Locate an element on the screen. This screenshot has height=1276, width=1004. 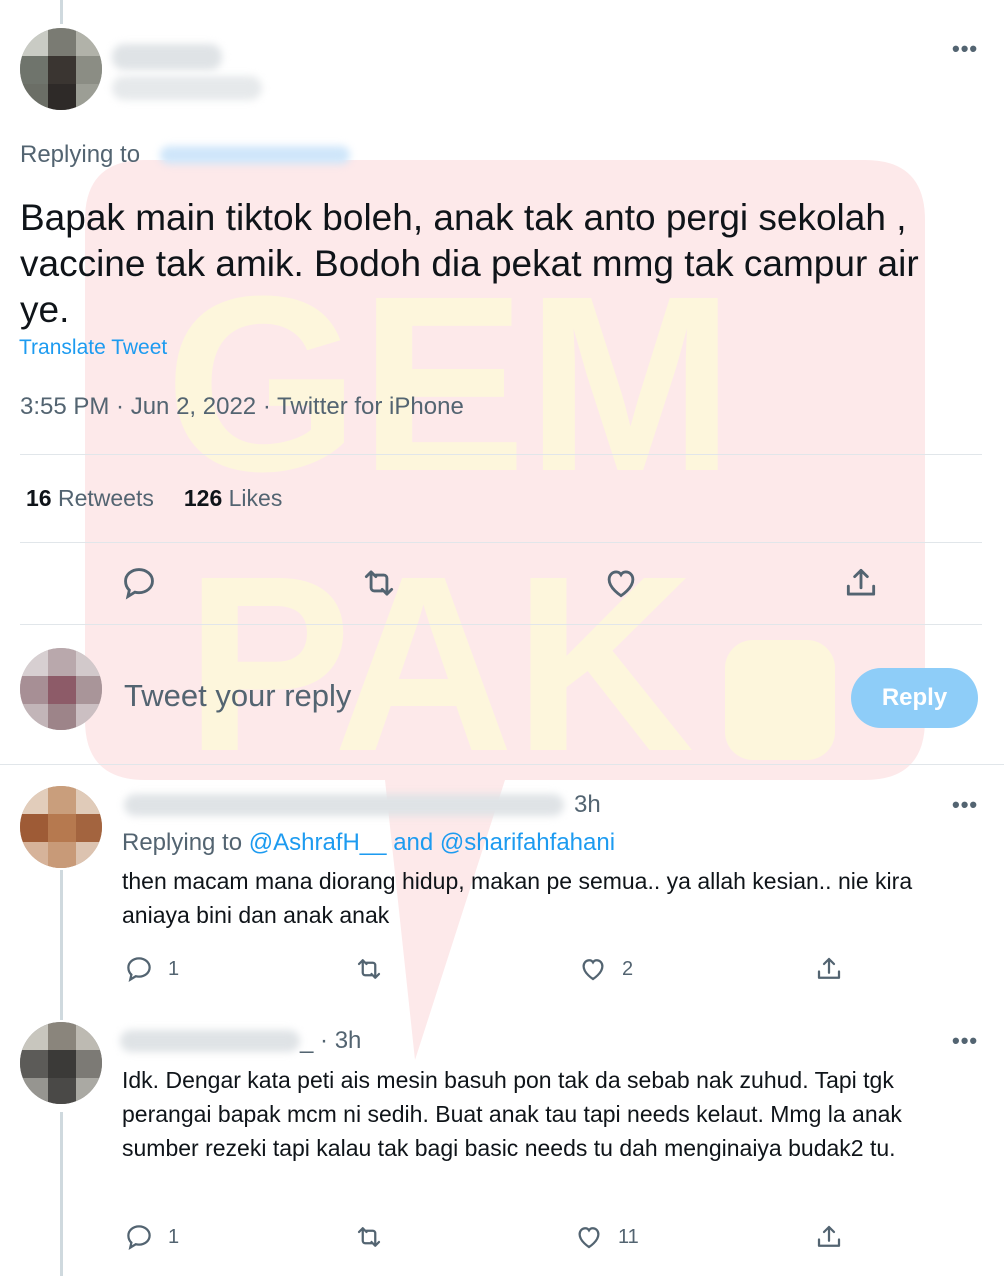
mention-join: and is located at coordinates (413, 842).